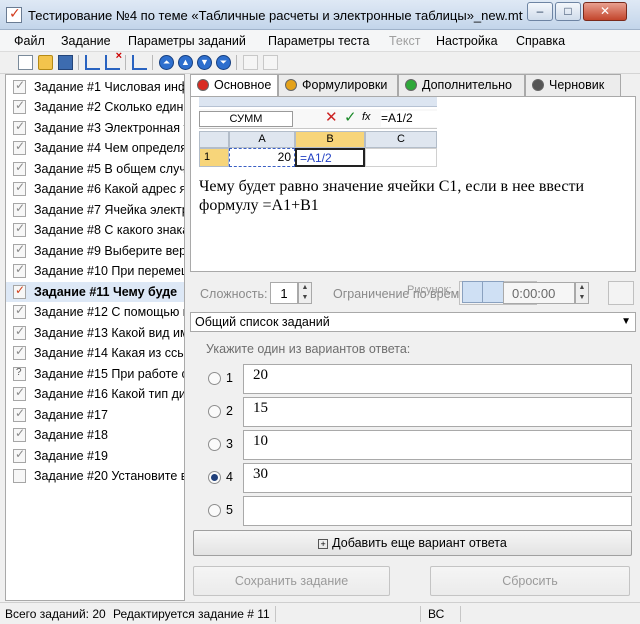 The height and width of the screenshot is (624, 640). Describe the element at coordinates (493, 292) in the screenshot. I see `blank-picture-icon` at that location.